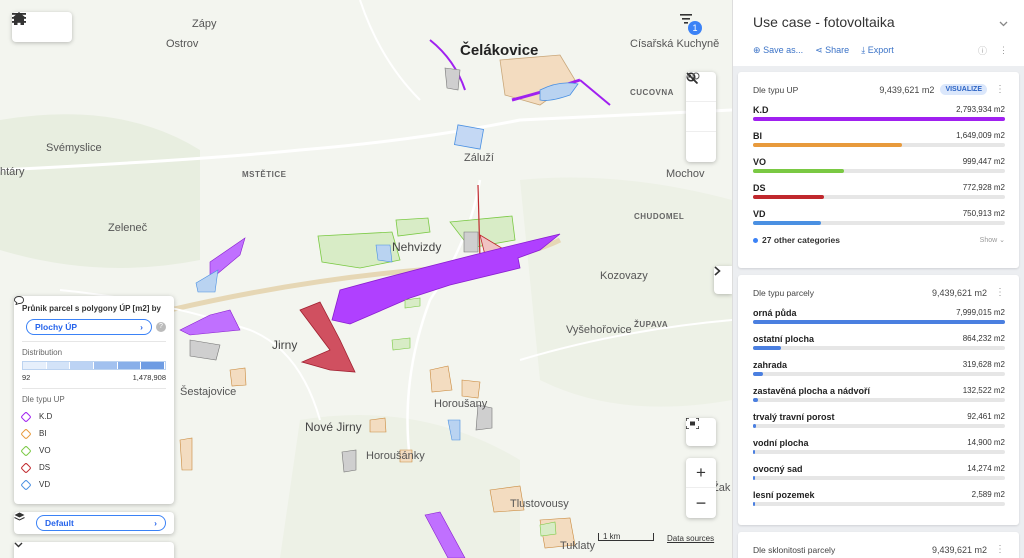 This screenshot has height=558, width=1024. I want to click on map-tools, so click(701, 117).